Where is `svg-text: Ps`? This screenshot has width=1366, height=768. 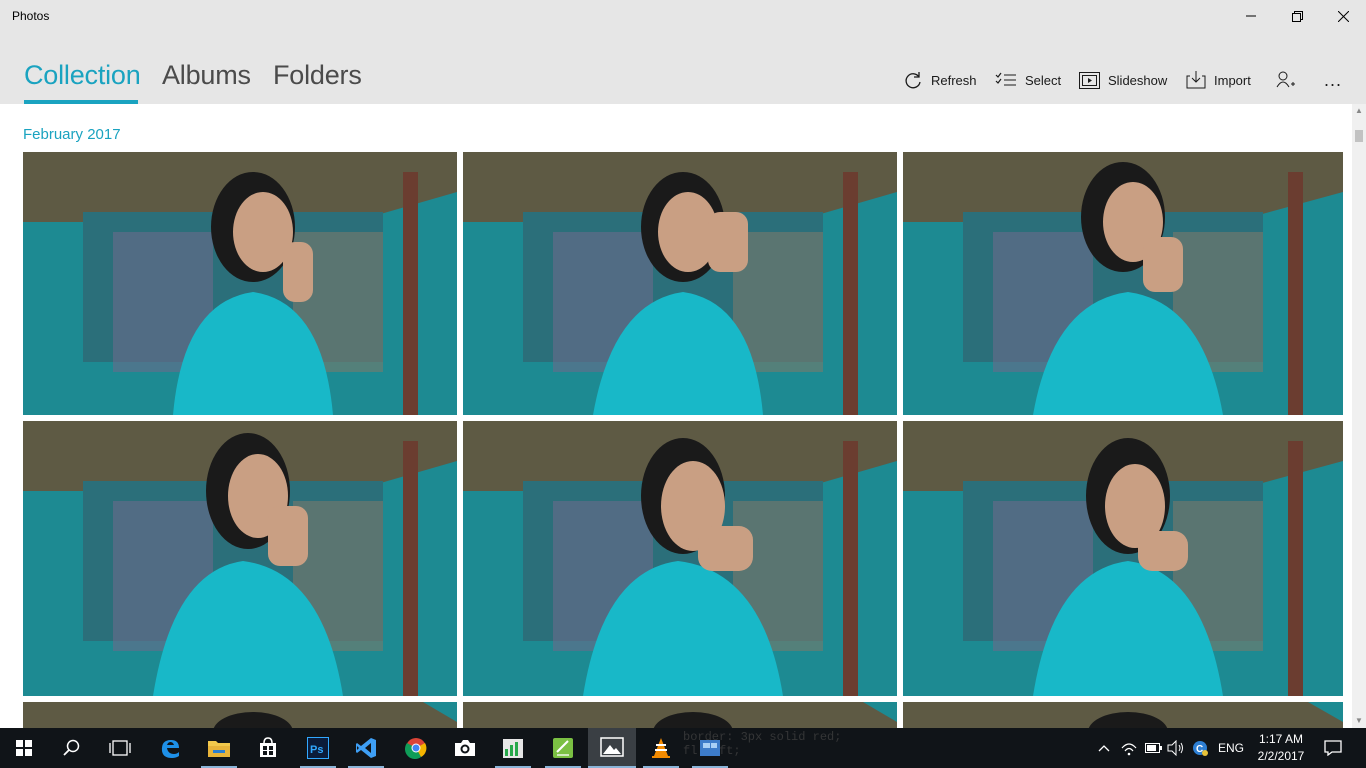 svg-text: Ps is located at coordinates (316, 750).